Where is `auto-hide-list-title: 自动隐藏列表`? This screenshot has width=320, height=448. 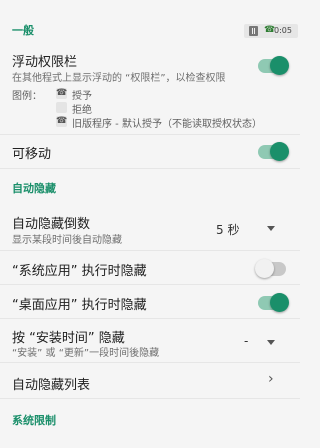
auto-hide-list-title: 自动隐藏列表 is located at coordinates (51, 385).